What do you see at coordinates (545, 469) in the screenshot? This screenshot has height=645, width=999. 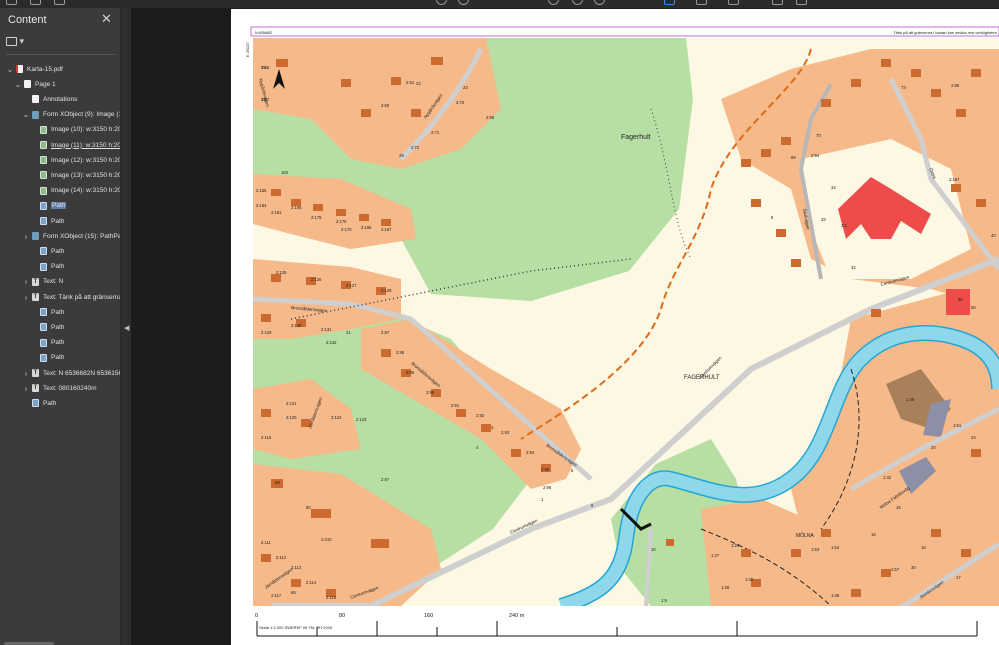 I see `parcel-label: 2:95` at bounding box center [545, 469].